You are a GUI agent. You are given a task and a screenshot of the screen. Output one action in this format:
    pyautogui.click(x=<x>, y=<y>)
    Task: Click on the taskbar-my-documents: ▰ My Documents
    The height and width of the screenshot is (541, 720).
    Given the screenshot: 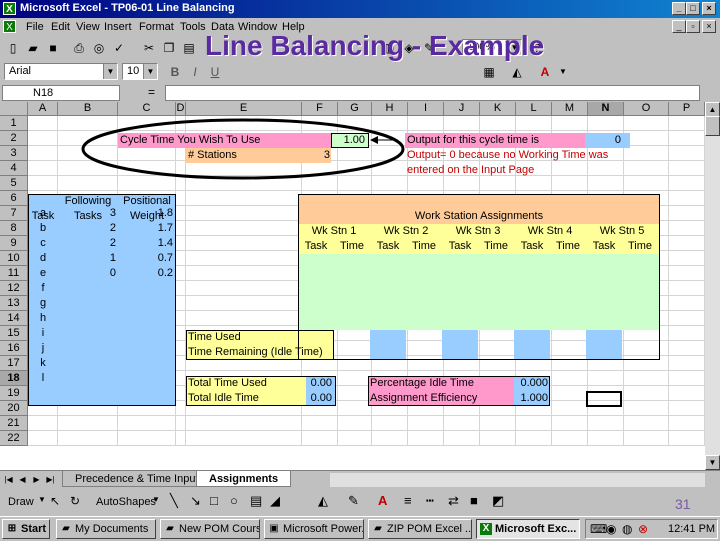 What is the action you would take?
    pyautogui.click(x=106, y=529)
    